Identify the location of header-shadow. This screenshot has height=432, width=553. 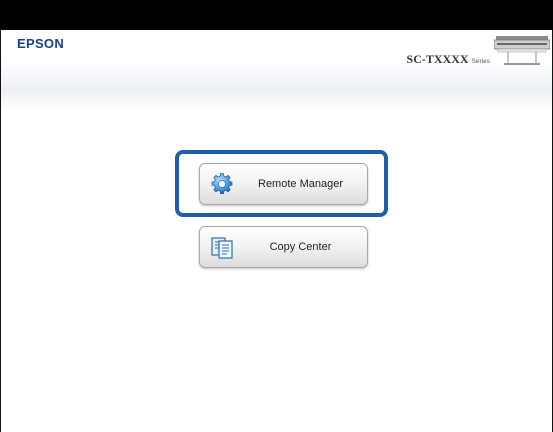
(276, 99).